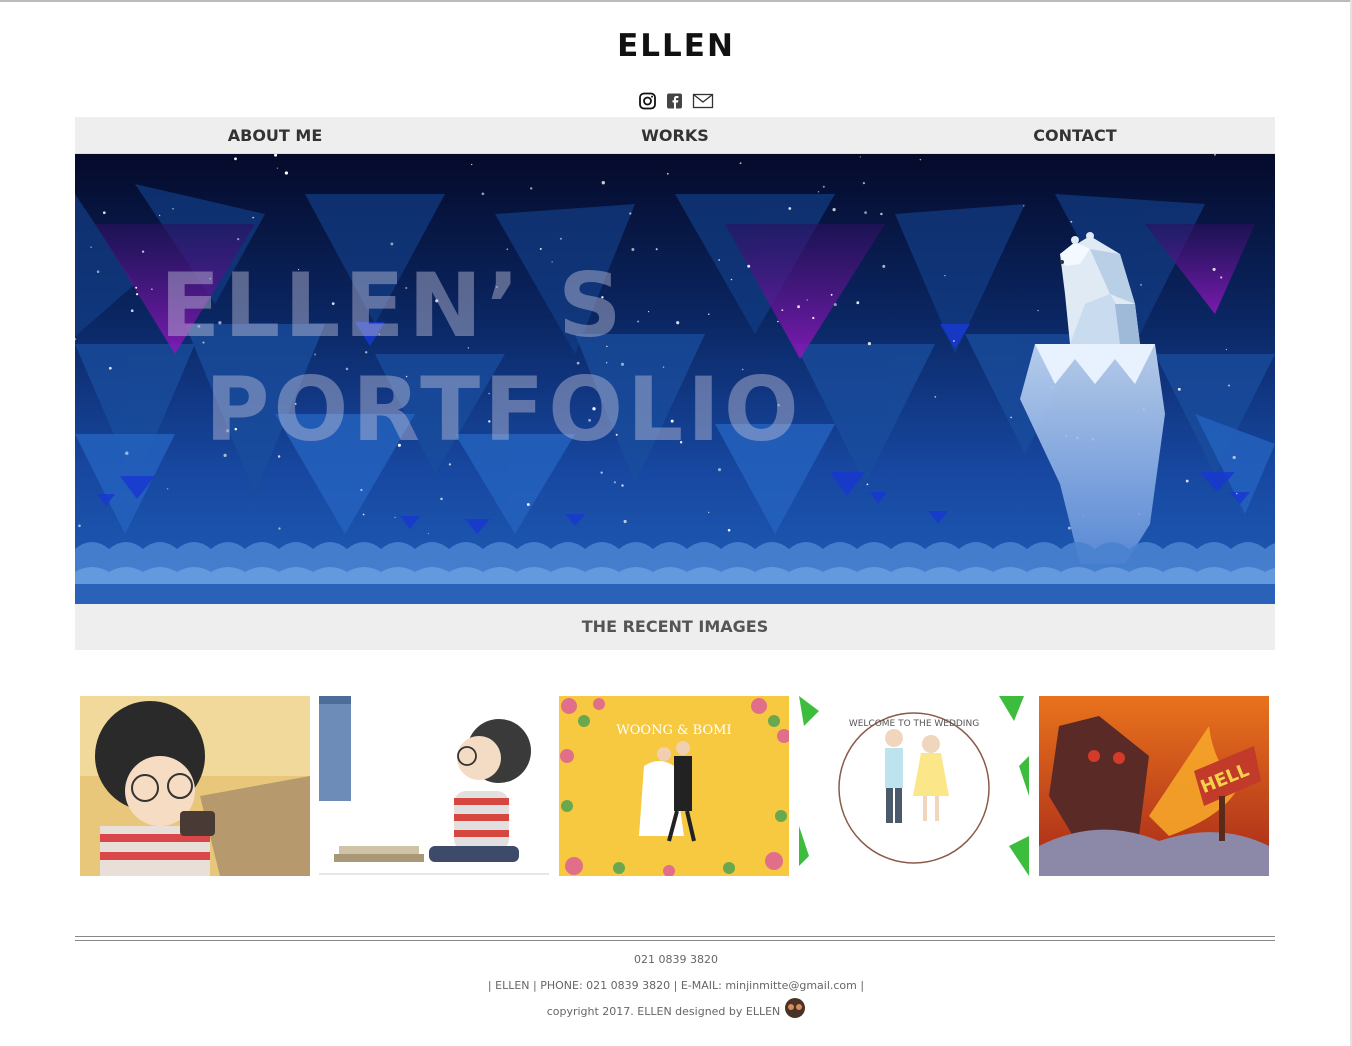 This screenshot has width=1352, height=1046. Describe the element at coordinates (673, 730) in the screenshot. I see `invitation-title: WOONG & BOMI` at that location.